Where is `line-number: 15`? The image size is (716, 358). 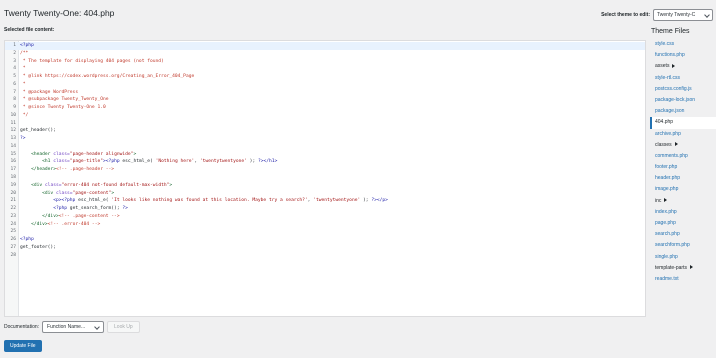
line-number: 15 is located at coordinates (13, 154).